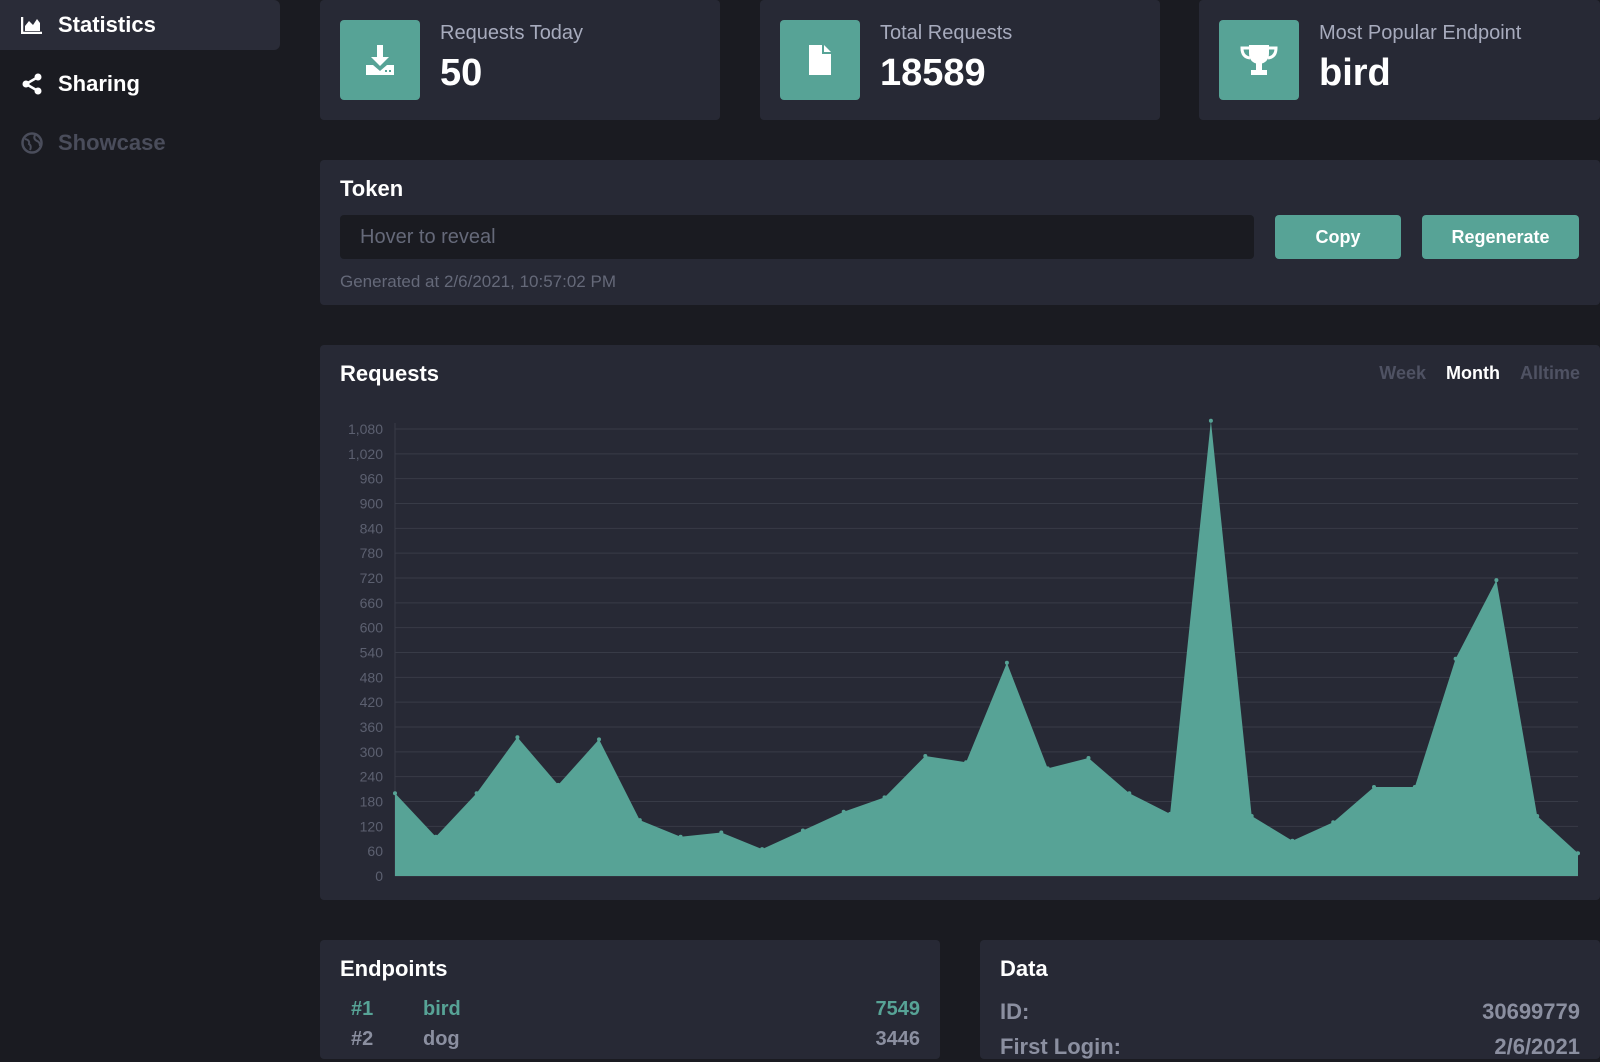 This screenshot has height=1062, width=1600. What do you see at coordinates (107, 24) in the screenshot?
I see `sidebar-item-label: Statistics` at bounding box center [107, 24].